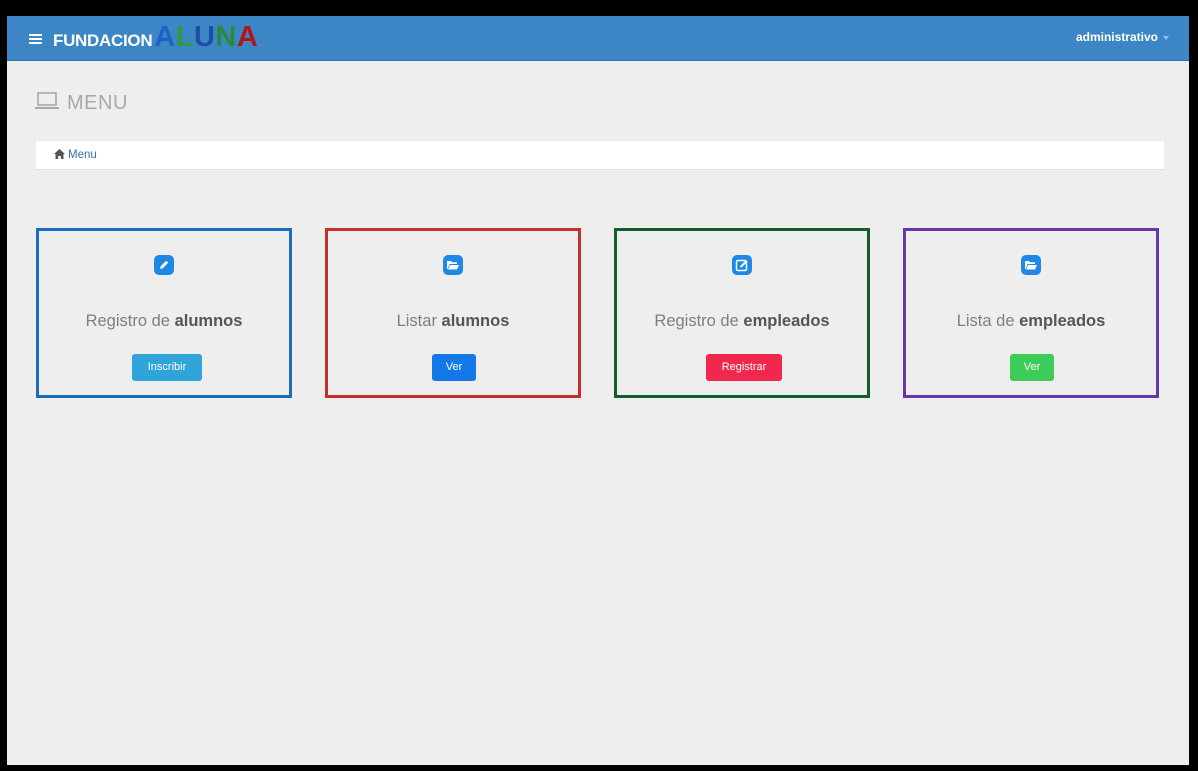 This screenshot has width=1198, height=771. Describe the element at coordinates (416, 321) in the screenshot. I see `card-title-prefix: Listar` at that location.